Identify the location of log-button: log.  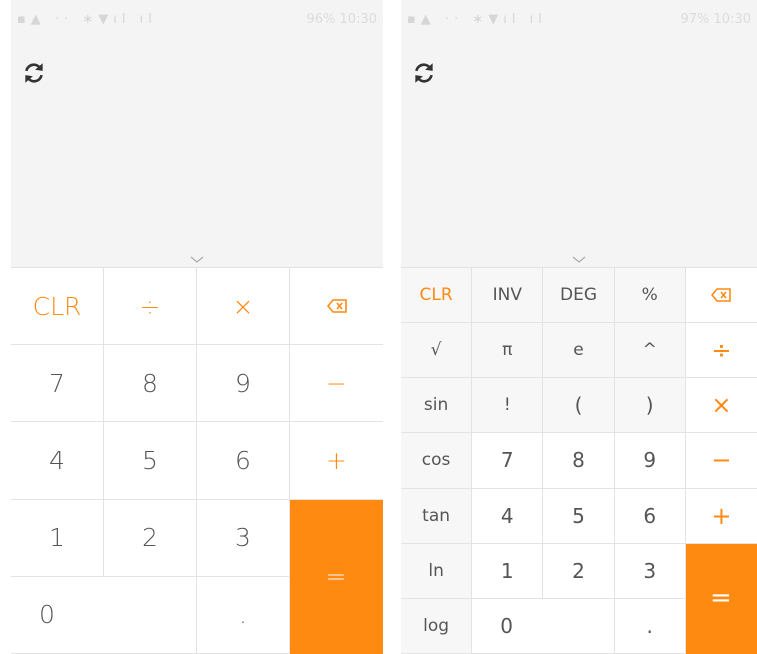
(437, 626).